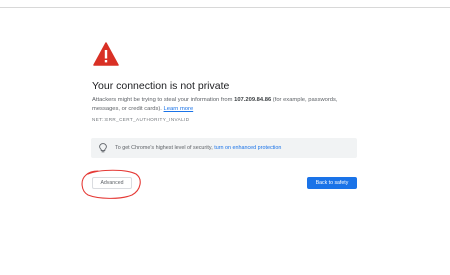  What do you see at coordinates (112, 183) in the screenshot?
I see `advanced-button: Advanced` at bounding box center [112, 183].